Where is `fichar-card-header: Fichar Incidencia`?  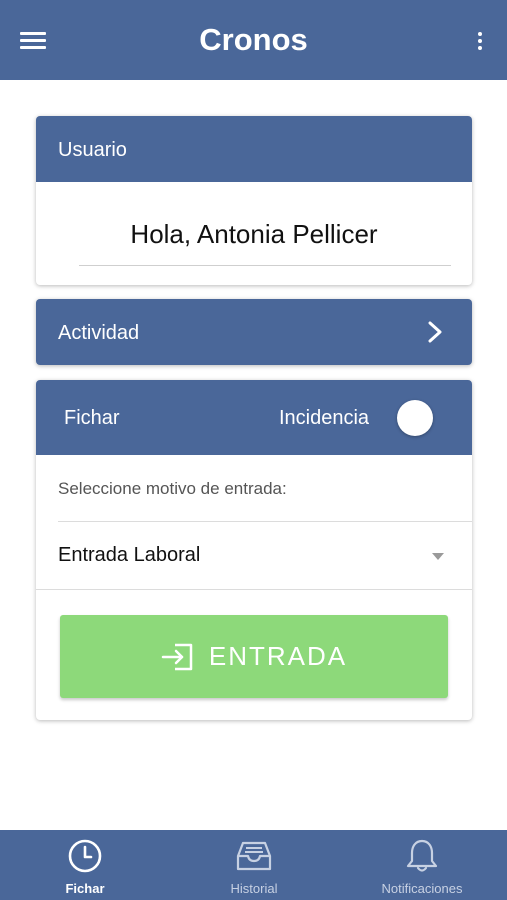 fichar-card-header: Fichar Incidencia is located at coordinates (254, 417).